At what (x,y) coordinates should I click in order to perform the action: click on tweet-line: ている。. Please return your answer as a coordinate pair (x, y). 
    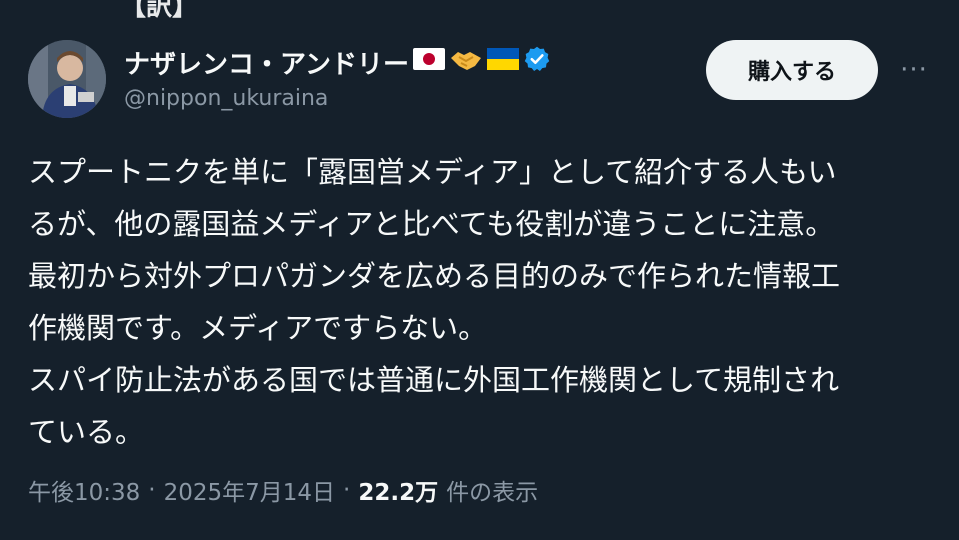
    Looking at the image, I should click on (86, 432).